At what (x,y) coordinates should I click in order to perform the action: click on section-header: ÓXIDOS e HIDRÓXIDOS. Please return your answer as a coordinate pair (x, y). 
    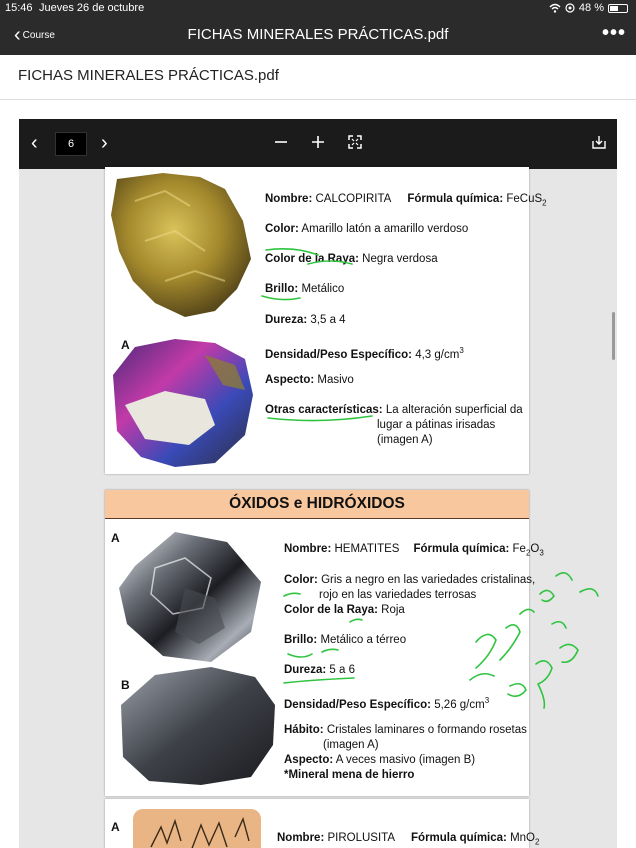
    Looking at the image, I should click on (317, 504).